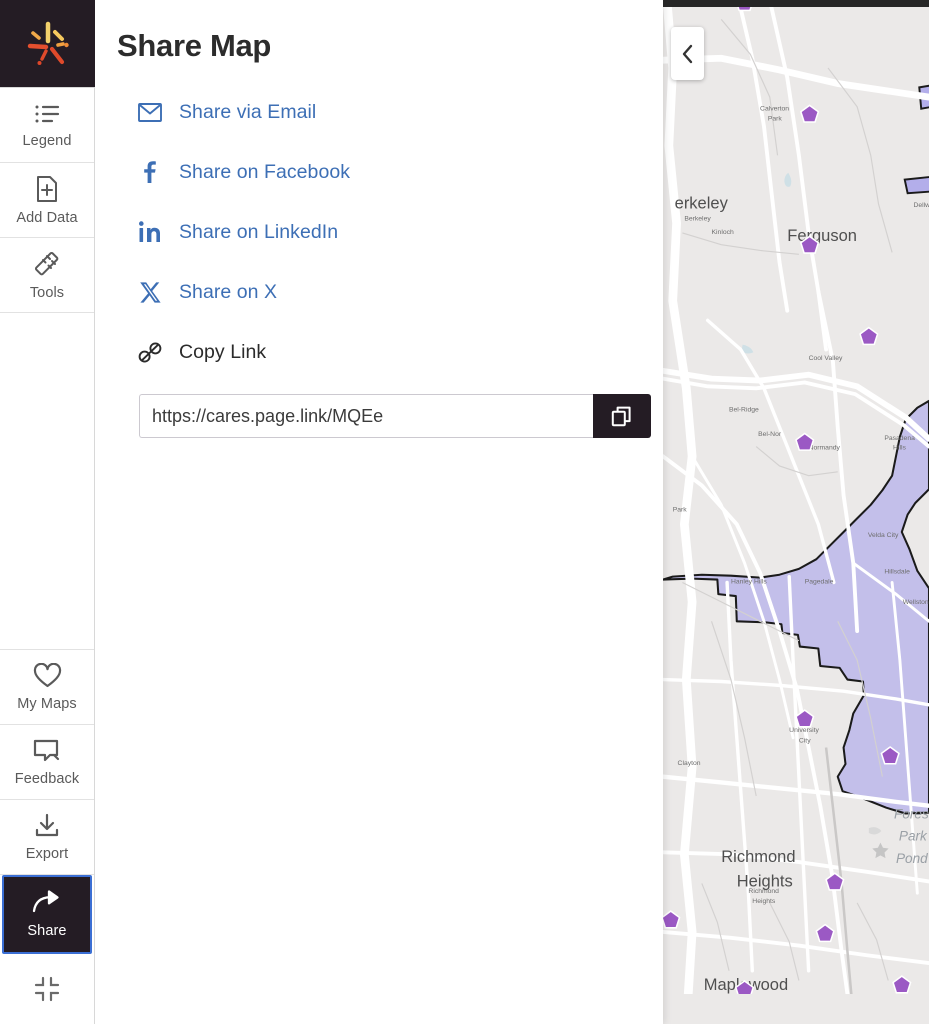  Describe the element at coordinates (47, 113) in the screenshot. I see `list-icon` at that location.